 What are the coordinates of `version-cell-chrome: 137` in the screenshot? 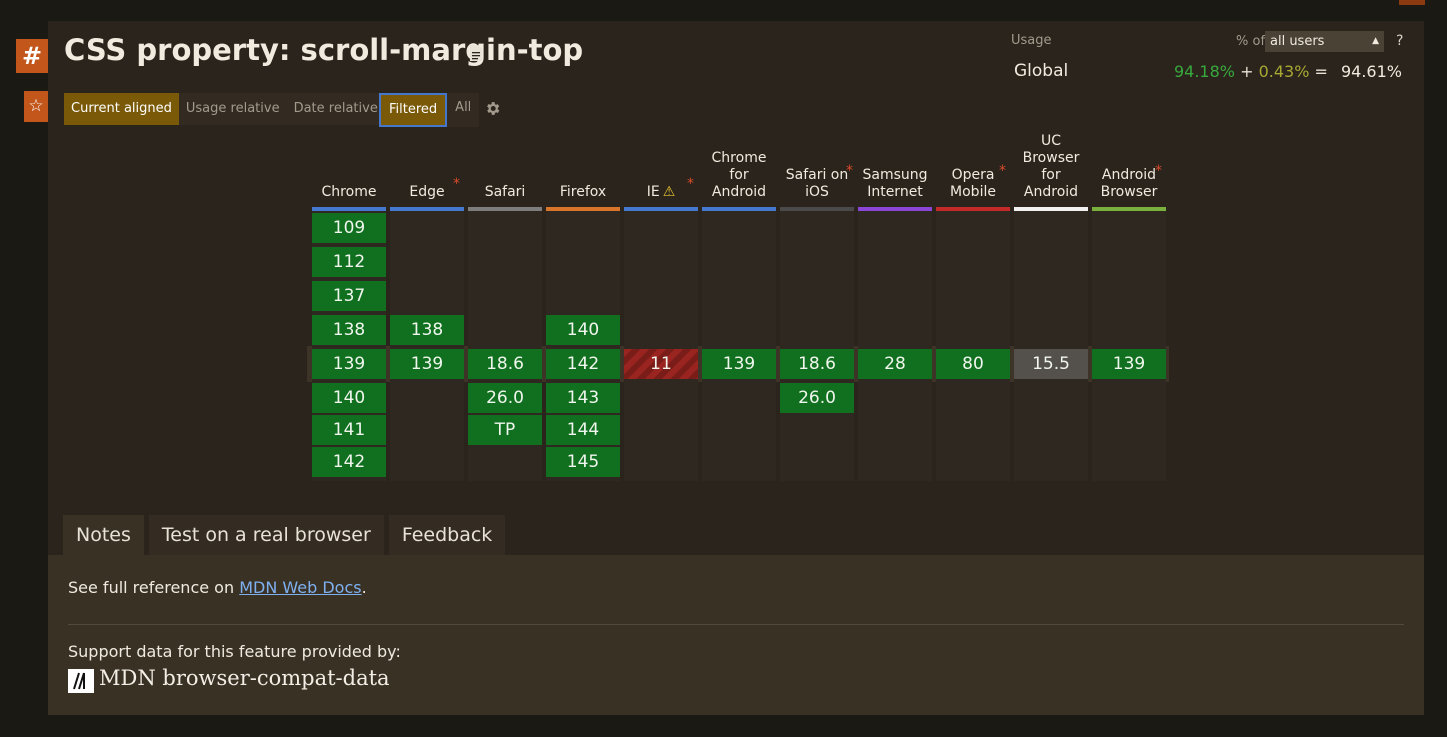 It's located at (349, 296).